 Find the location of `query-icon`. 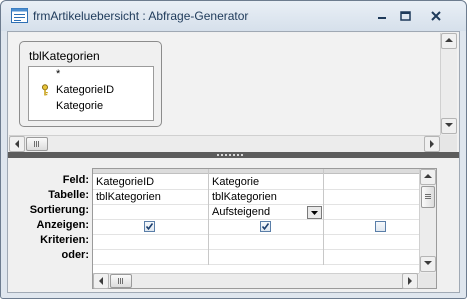

query-icon is located at coordinates (19, 15).